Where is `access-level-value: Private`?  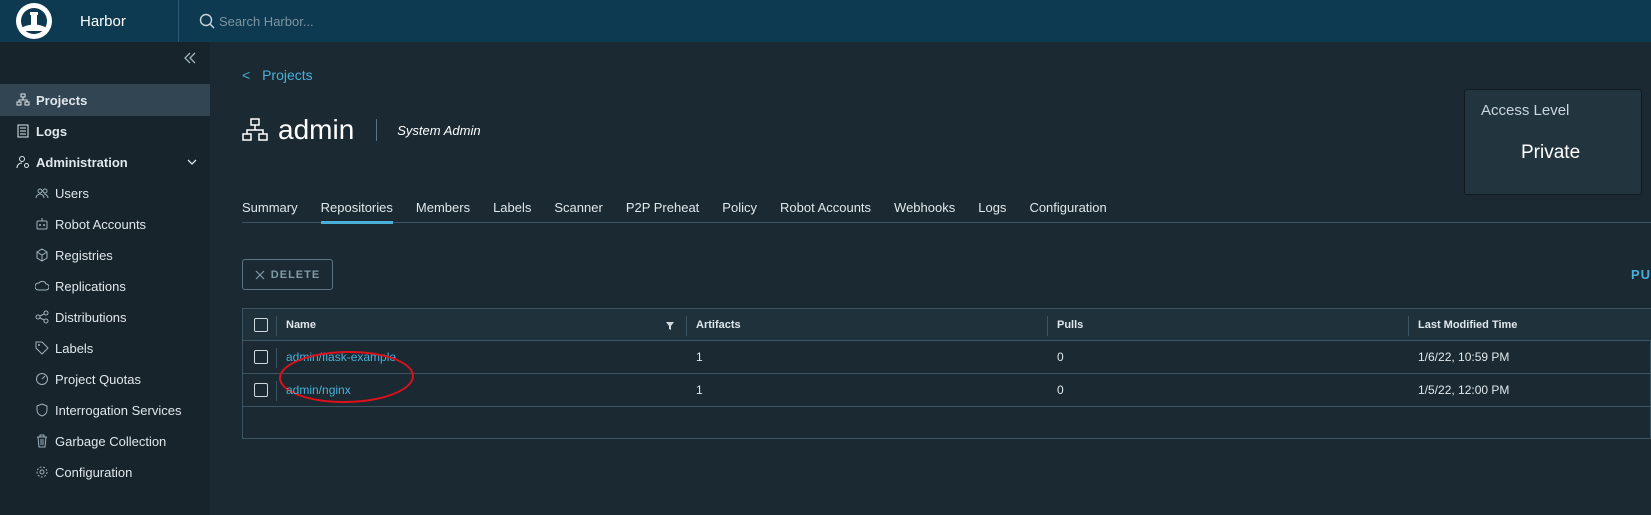 access-level-value: Private is located at coordinates (1551, 152).